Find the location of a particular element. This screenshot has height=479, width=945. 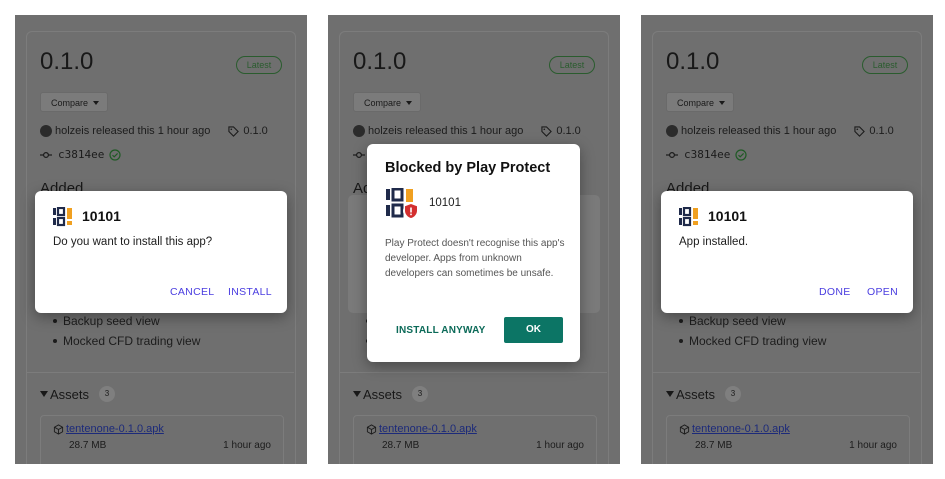

install-question: Do you want to install this app? is located at coordinates (133, 242).